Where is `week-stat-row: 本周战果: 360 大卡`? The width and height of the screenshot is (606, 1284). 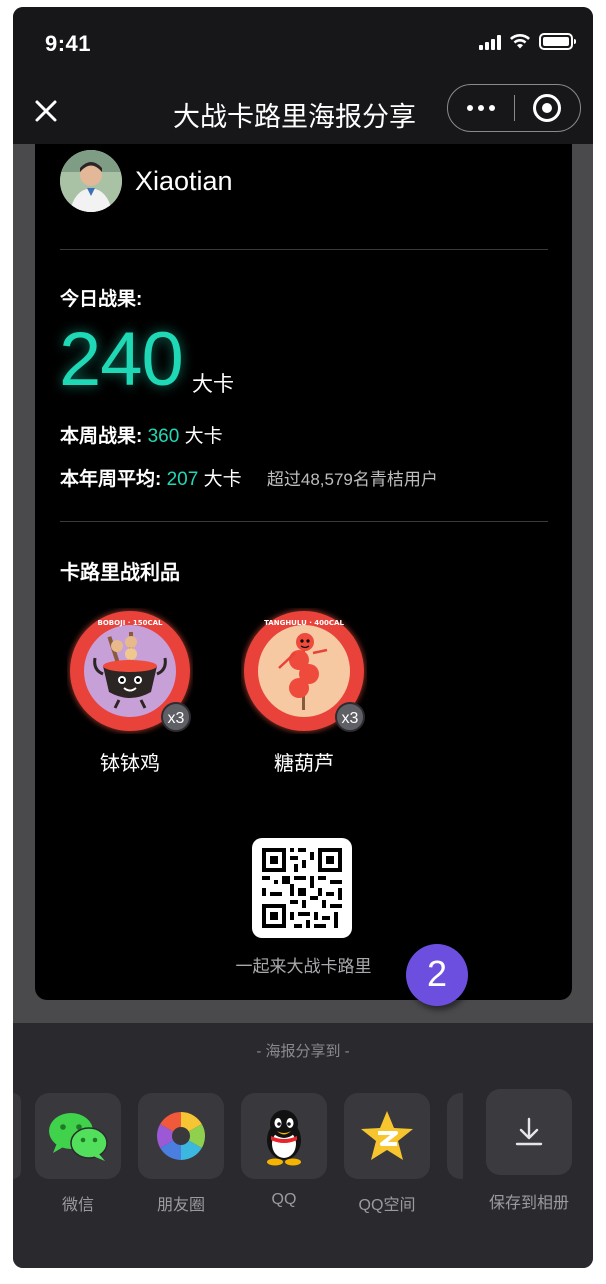 week-stat-row: 本周战果: 360 大卡 is located at coordinates (141, 434).